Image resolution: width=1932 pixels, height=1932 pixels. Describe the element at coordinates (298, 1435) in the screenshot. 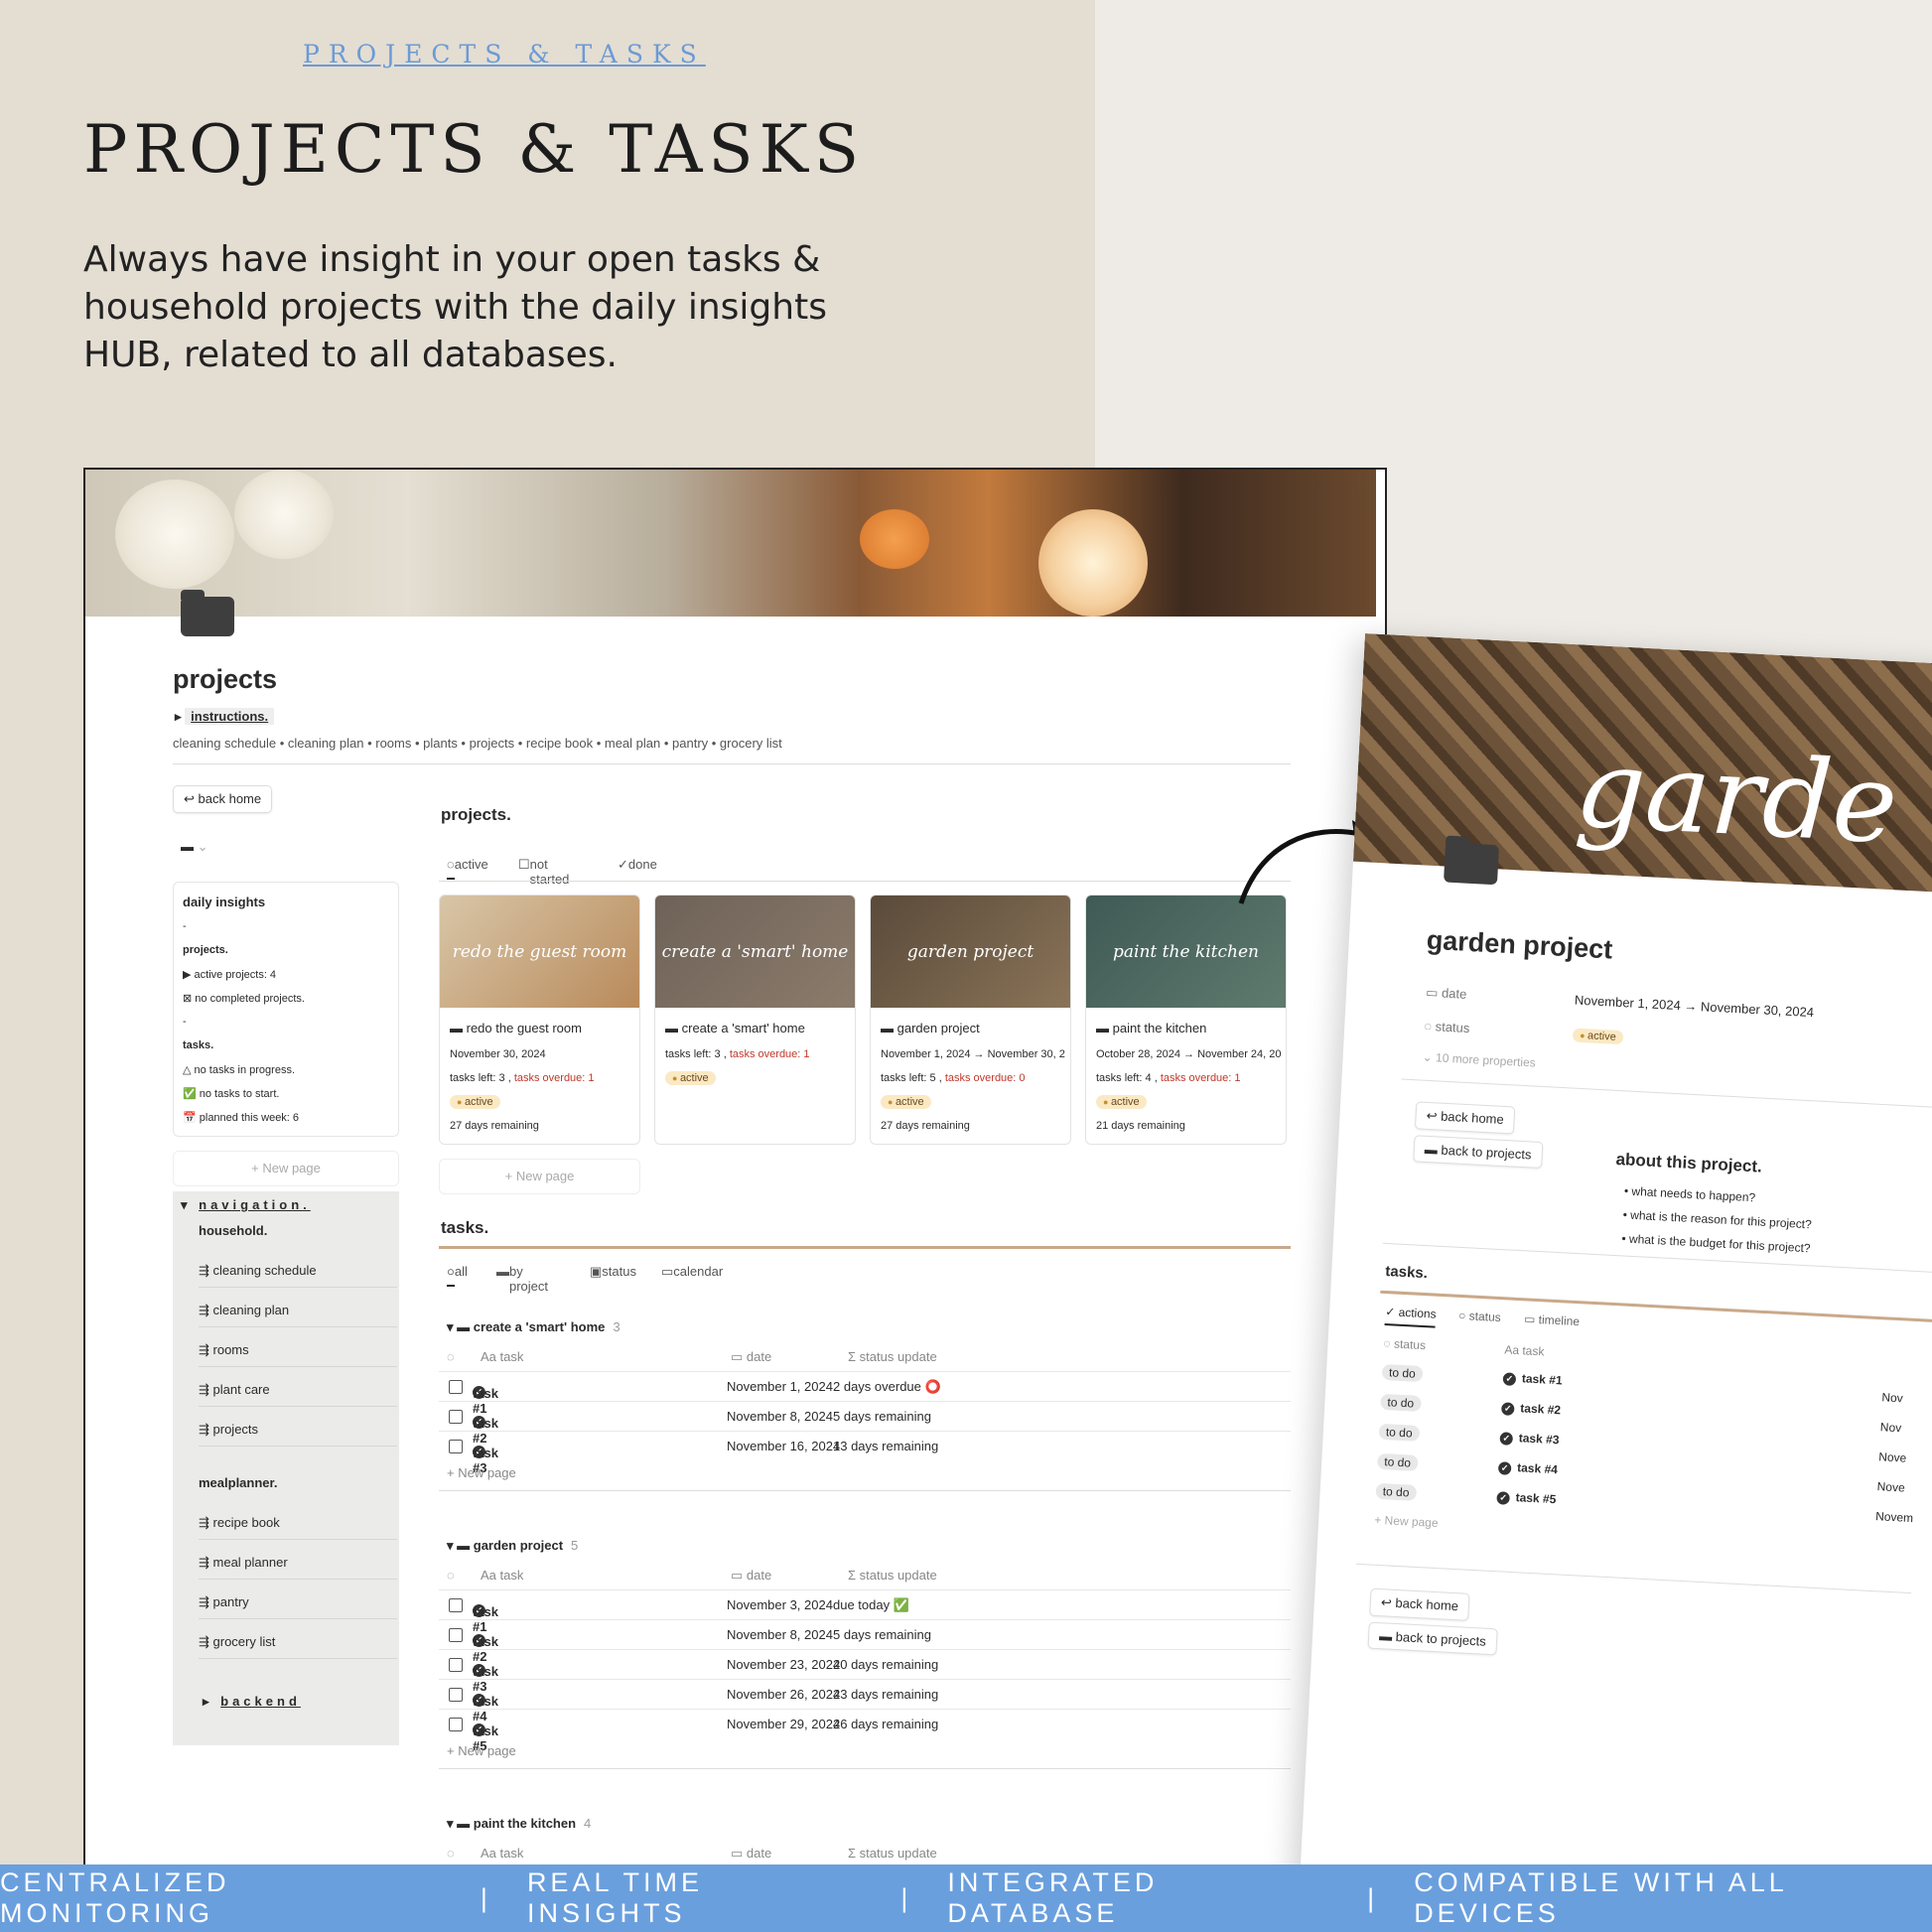

I see `nav-item-projects: ⇶ projects` at that location.